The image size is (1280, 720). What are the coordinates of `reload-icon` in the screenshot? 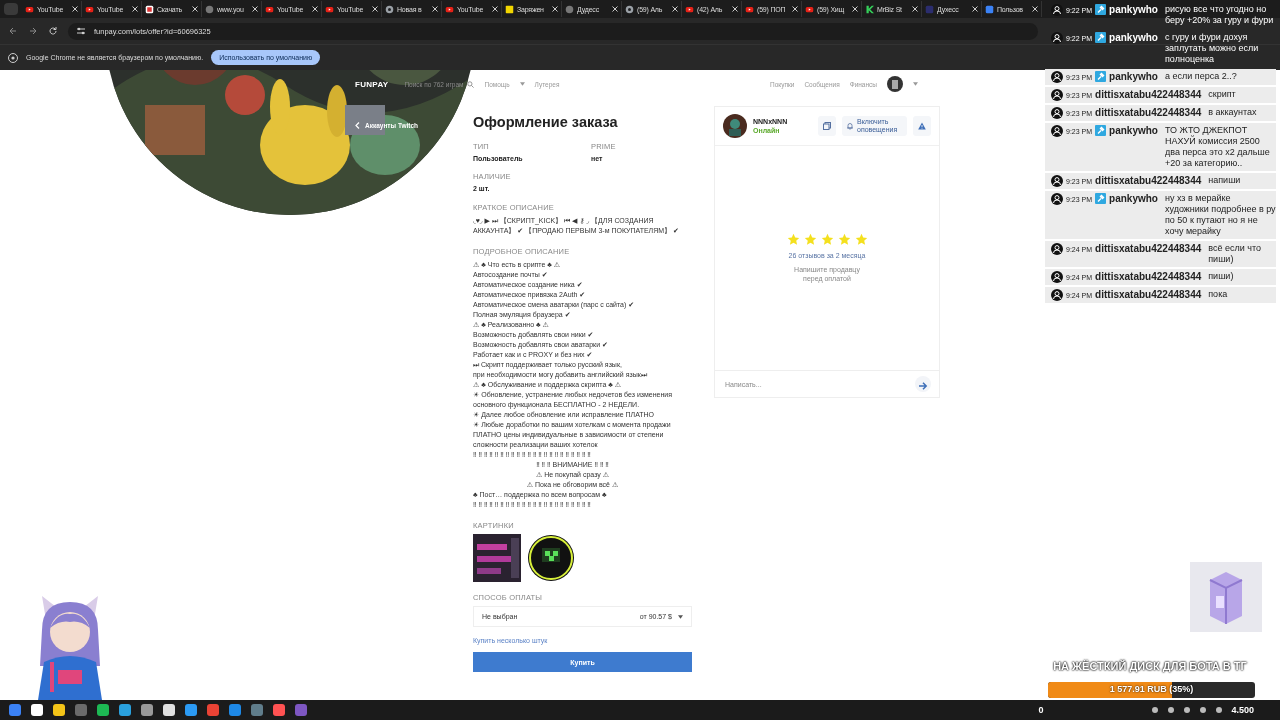 It's located at (53, 31).